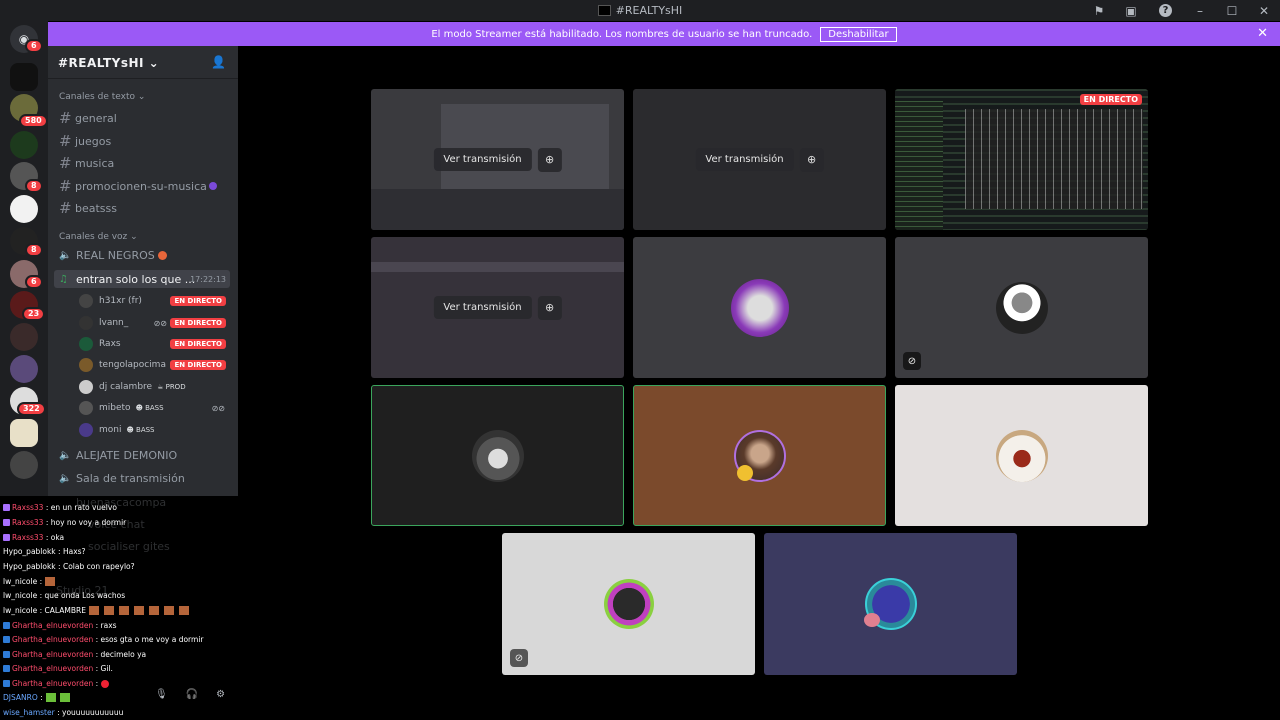  I want to click on camera-off-icon: ⊘, so click(912, 361).